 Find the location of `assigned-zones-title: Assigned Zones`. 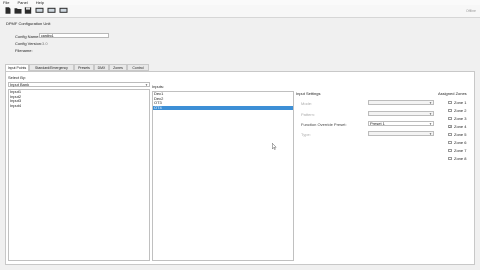

assigned-zones-title: Assigned Zones is located at coordinates (452, 93).